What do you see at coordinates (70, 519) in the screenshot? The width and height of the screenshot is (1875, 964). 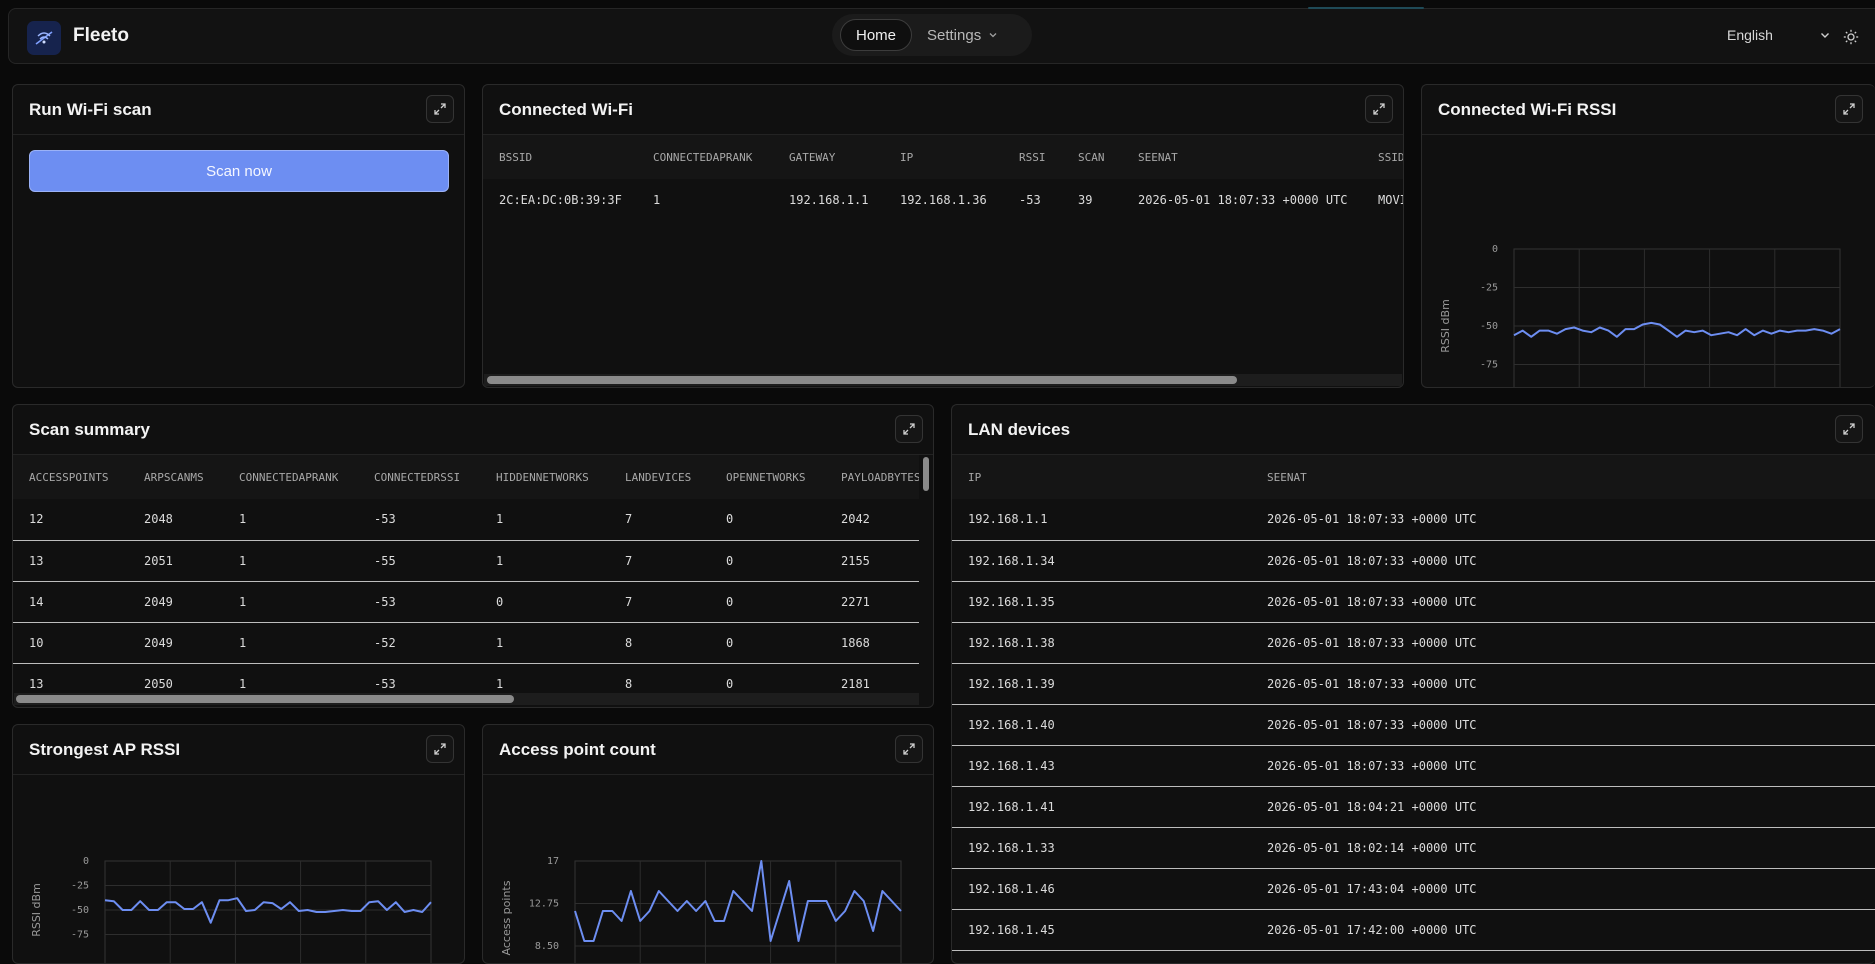 I see `cell-accesspoints: 12` at bounding box center [70, 519].